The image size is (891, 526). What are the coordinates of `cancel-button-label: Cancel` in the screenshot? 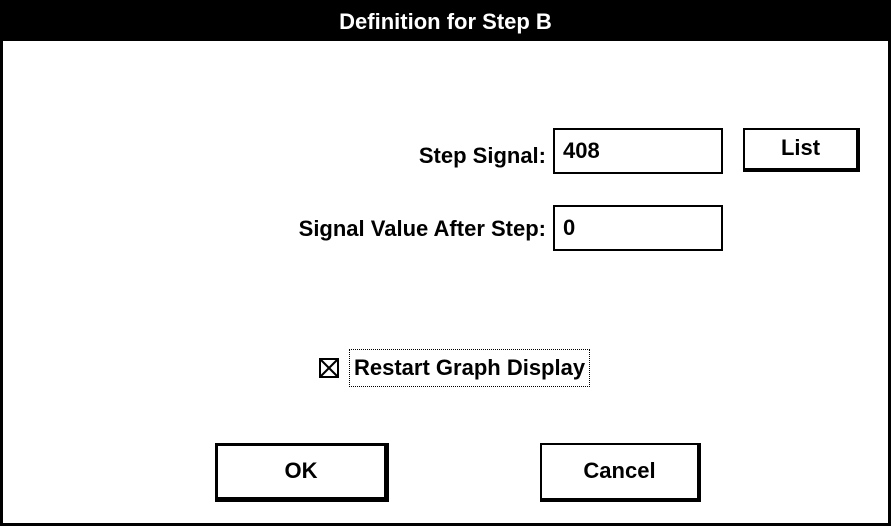 It's located at (619, 470).